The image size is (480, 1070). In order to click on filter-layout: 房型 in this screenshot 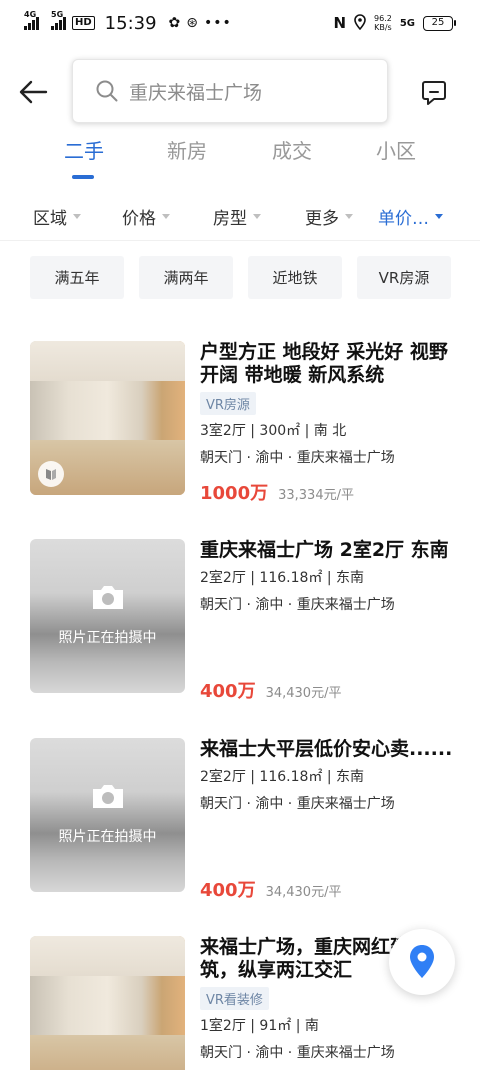, I will do `click(237, 216)`.